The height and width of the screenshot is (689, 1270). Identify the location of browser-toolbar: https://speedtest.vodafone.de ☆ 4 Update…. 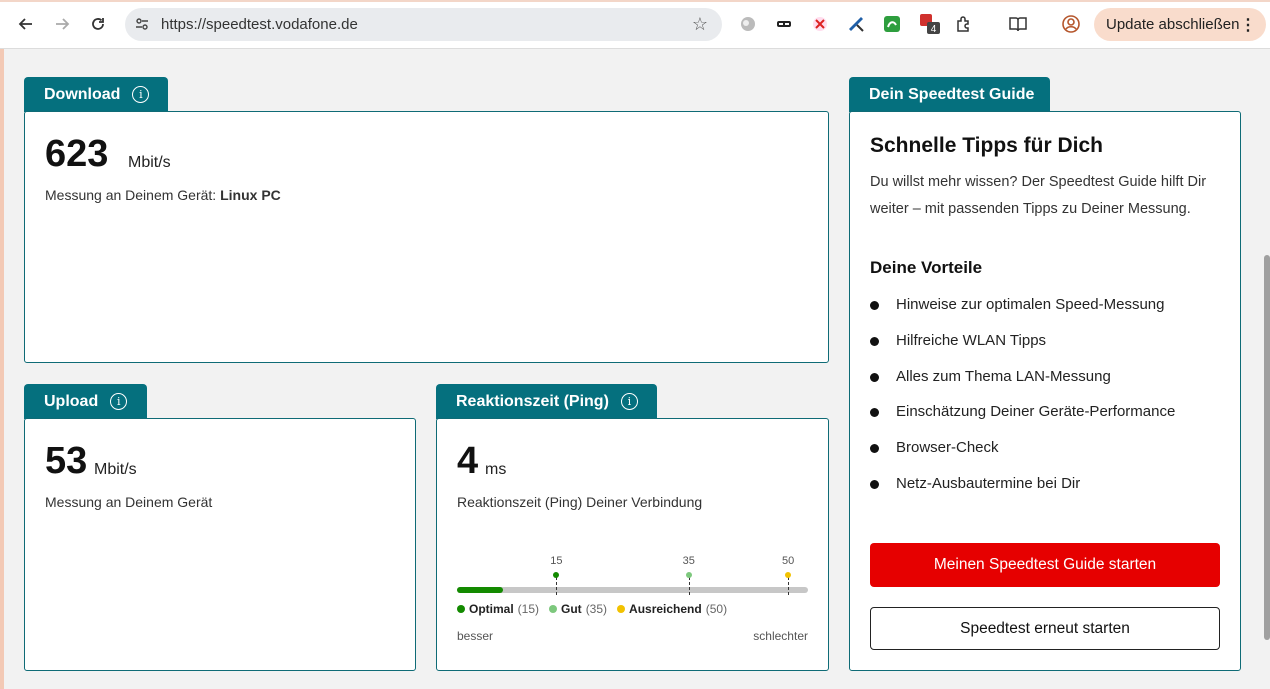
(635, 24).